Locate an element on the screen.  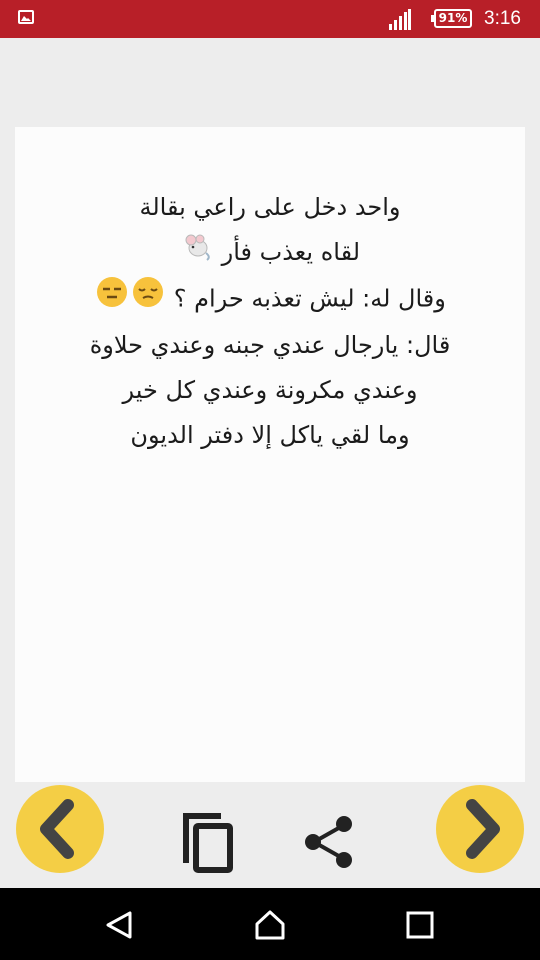
battery-icon: 91% is located at coordinates (451, 18).